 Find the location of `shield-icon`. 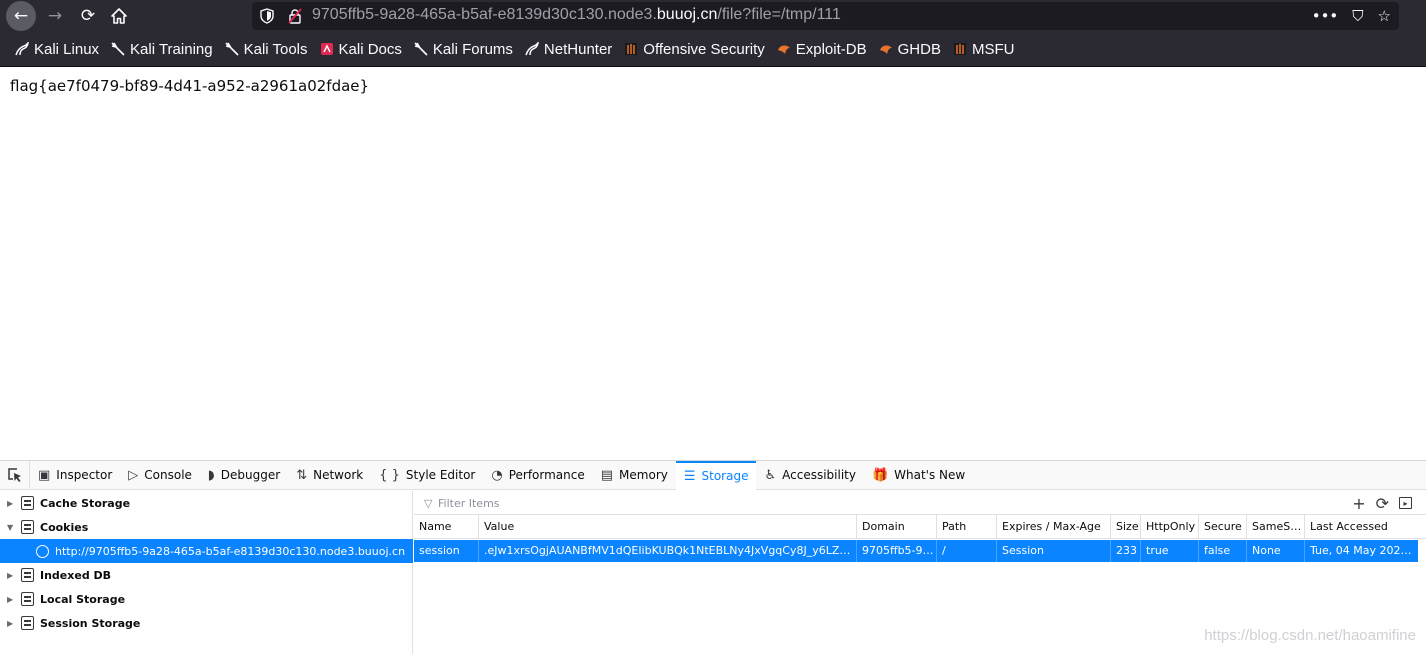

shield-icon is located at coordinates (267, 16).